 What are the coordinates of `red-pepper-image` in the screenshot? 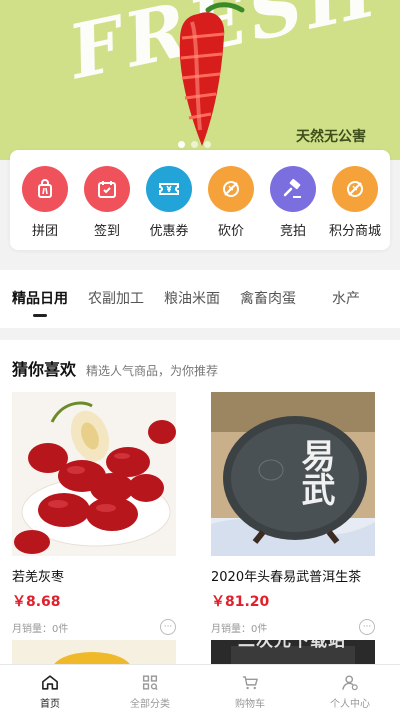 It's located at (212, 74).